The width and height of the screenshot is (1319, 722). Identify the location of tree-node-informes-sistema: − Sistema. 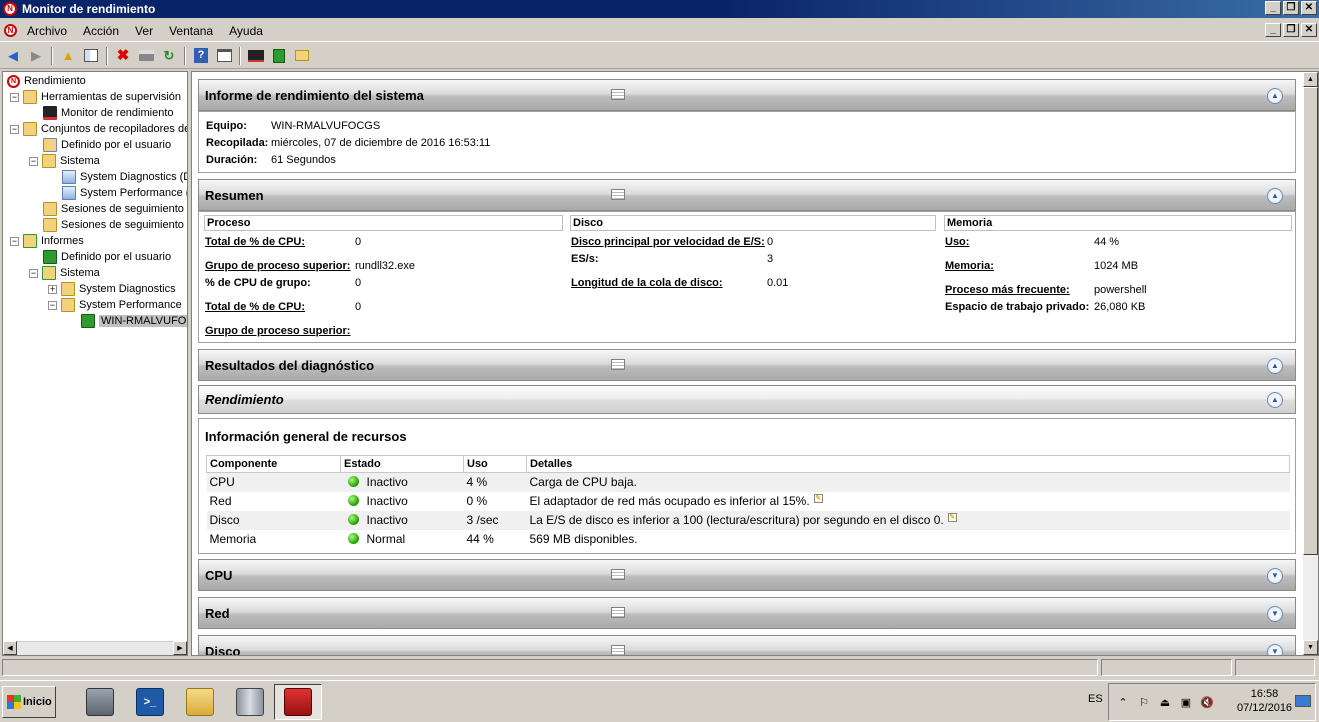
(64, 273).